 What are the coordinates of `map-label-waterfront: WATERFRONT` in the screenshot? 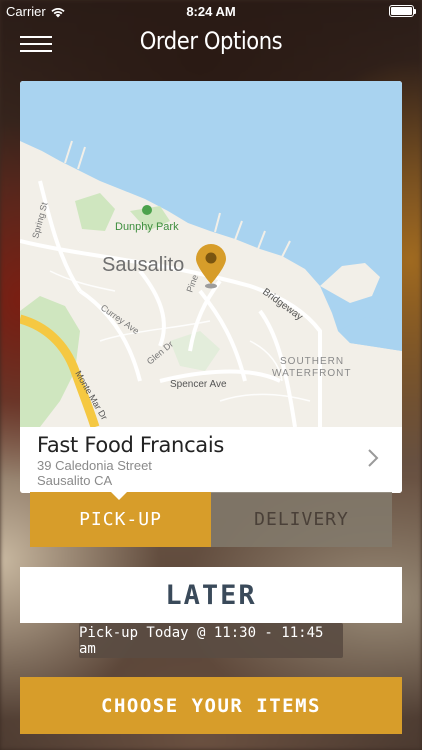 It's located at (311, 373).